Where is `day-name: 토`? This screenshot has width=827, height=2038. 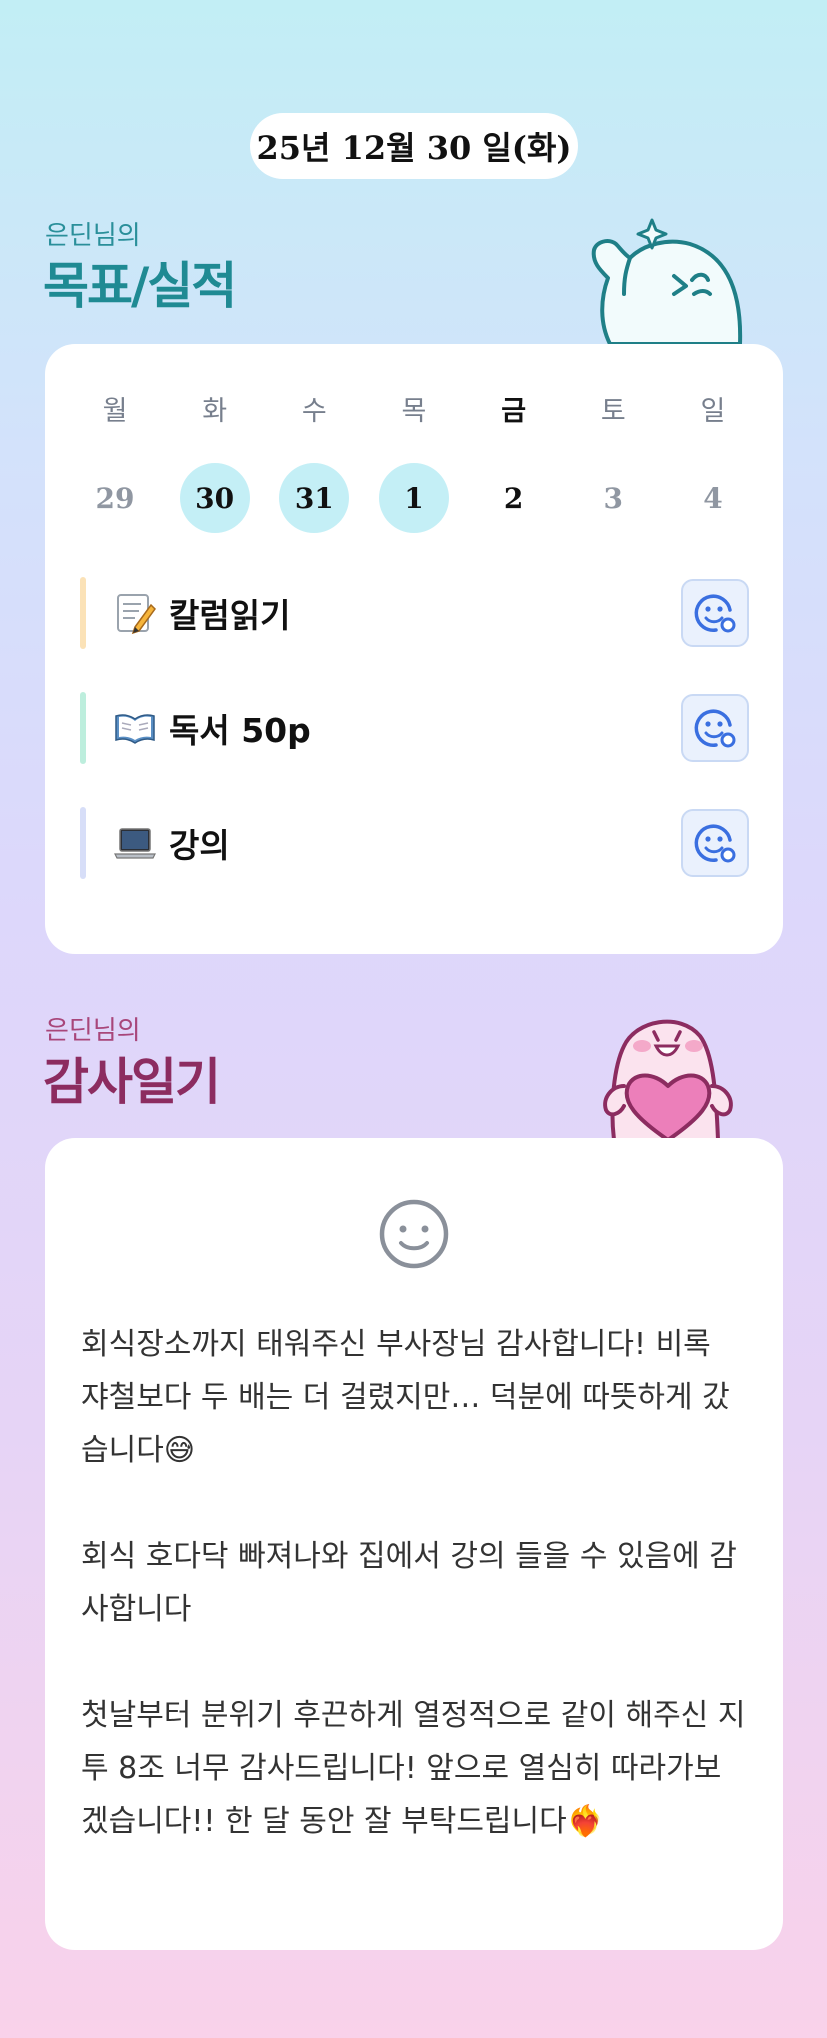
day-name: 토 is located at coordinates (613, 411).